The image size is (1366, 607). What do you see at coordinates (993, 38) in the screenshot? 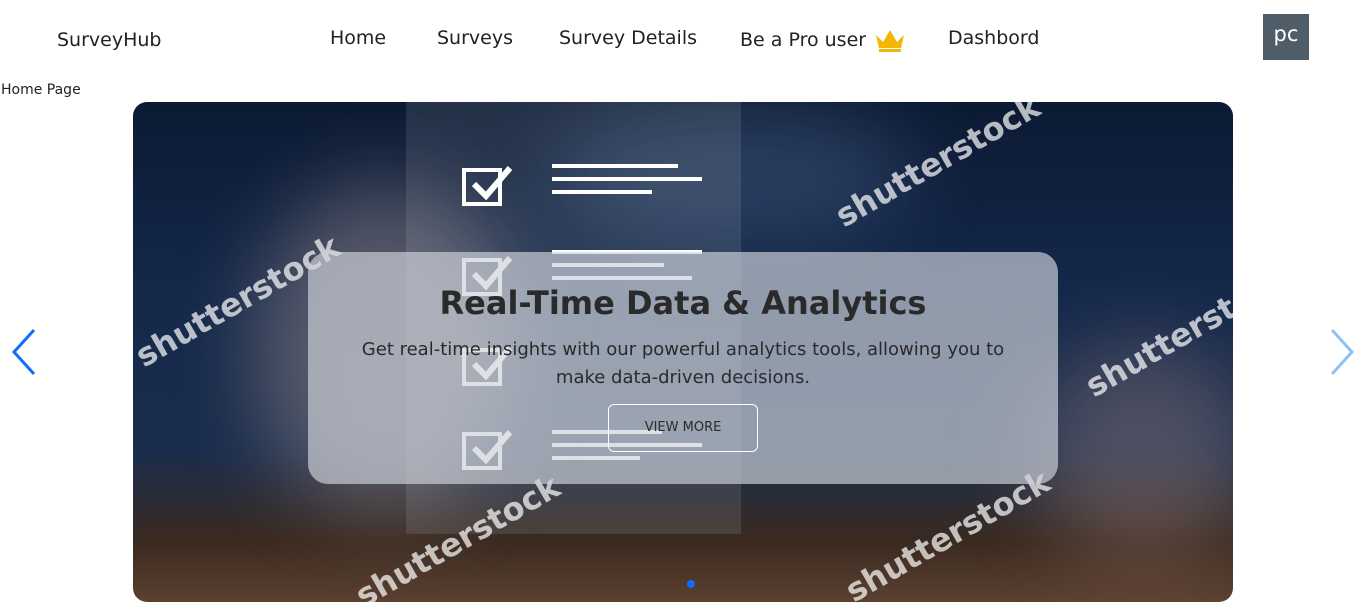
I see `nav-dashboard: Dashbord` at bounding box center [993, 38].